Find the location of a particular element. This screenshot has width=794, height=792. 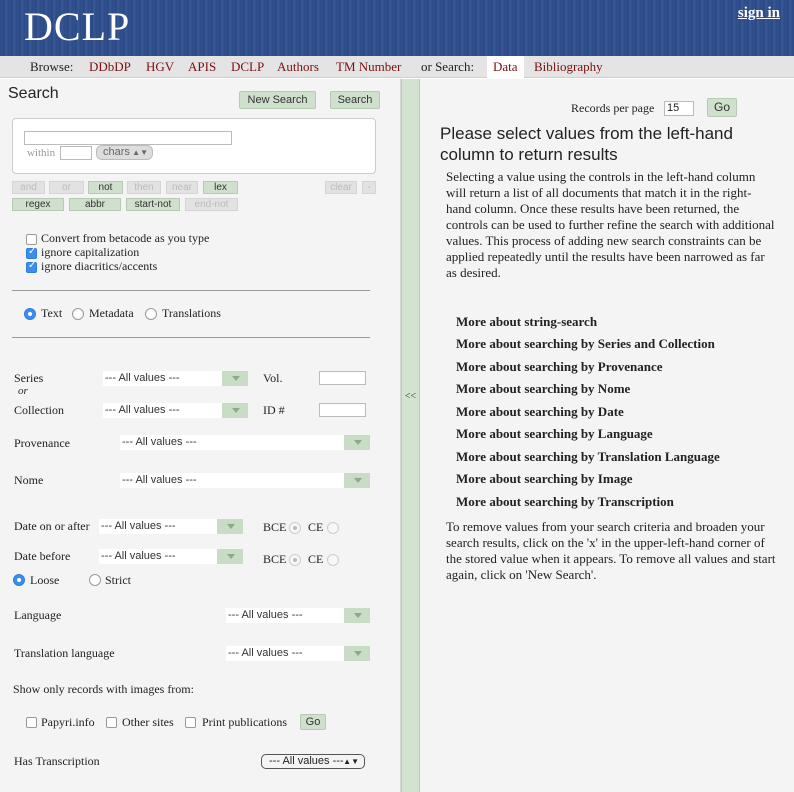

images-label: Show only records with images from: is located at coordinates (103, 689).